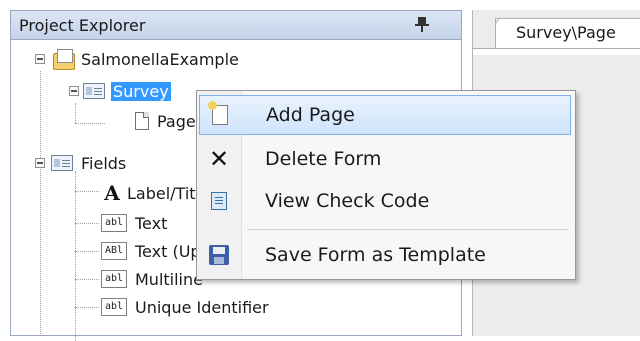 Image resolution: width=640 pixels, height=341 pixels. What do you see at coordinates (375, 255) in the screenshot?
I see `menu-item-label: Save Form as Template` at bounding box center [375, 255].